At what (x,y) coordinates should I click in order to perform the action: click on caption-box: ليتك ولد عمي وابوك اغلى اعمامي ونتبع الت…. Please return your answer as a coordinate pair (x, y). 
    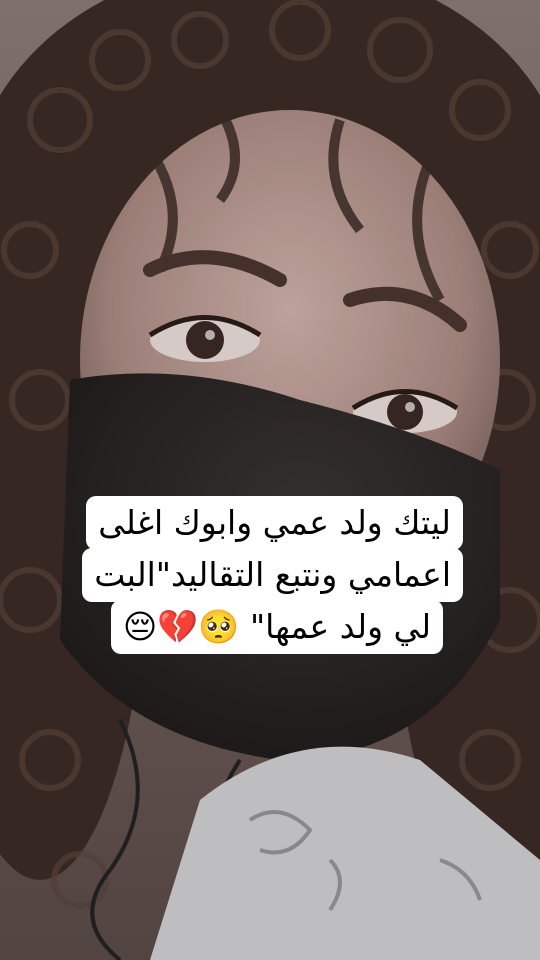
    Looking at the image, I should click on (272, 575).